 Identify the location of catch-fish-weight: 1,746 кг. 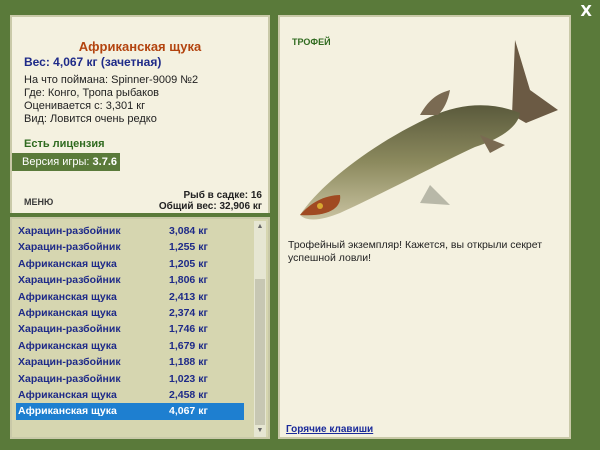
(188, 329).